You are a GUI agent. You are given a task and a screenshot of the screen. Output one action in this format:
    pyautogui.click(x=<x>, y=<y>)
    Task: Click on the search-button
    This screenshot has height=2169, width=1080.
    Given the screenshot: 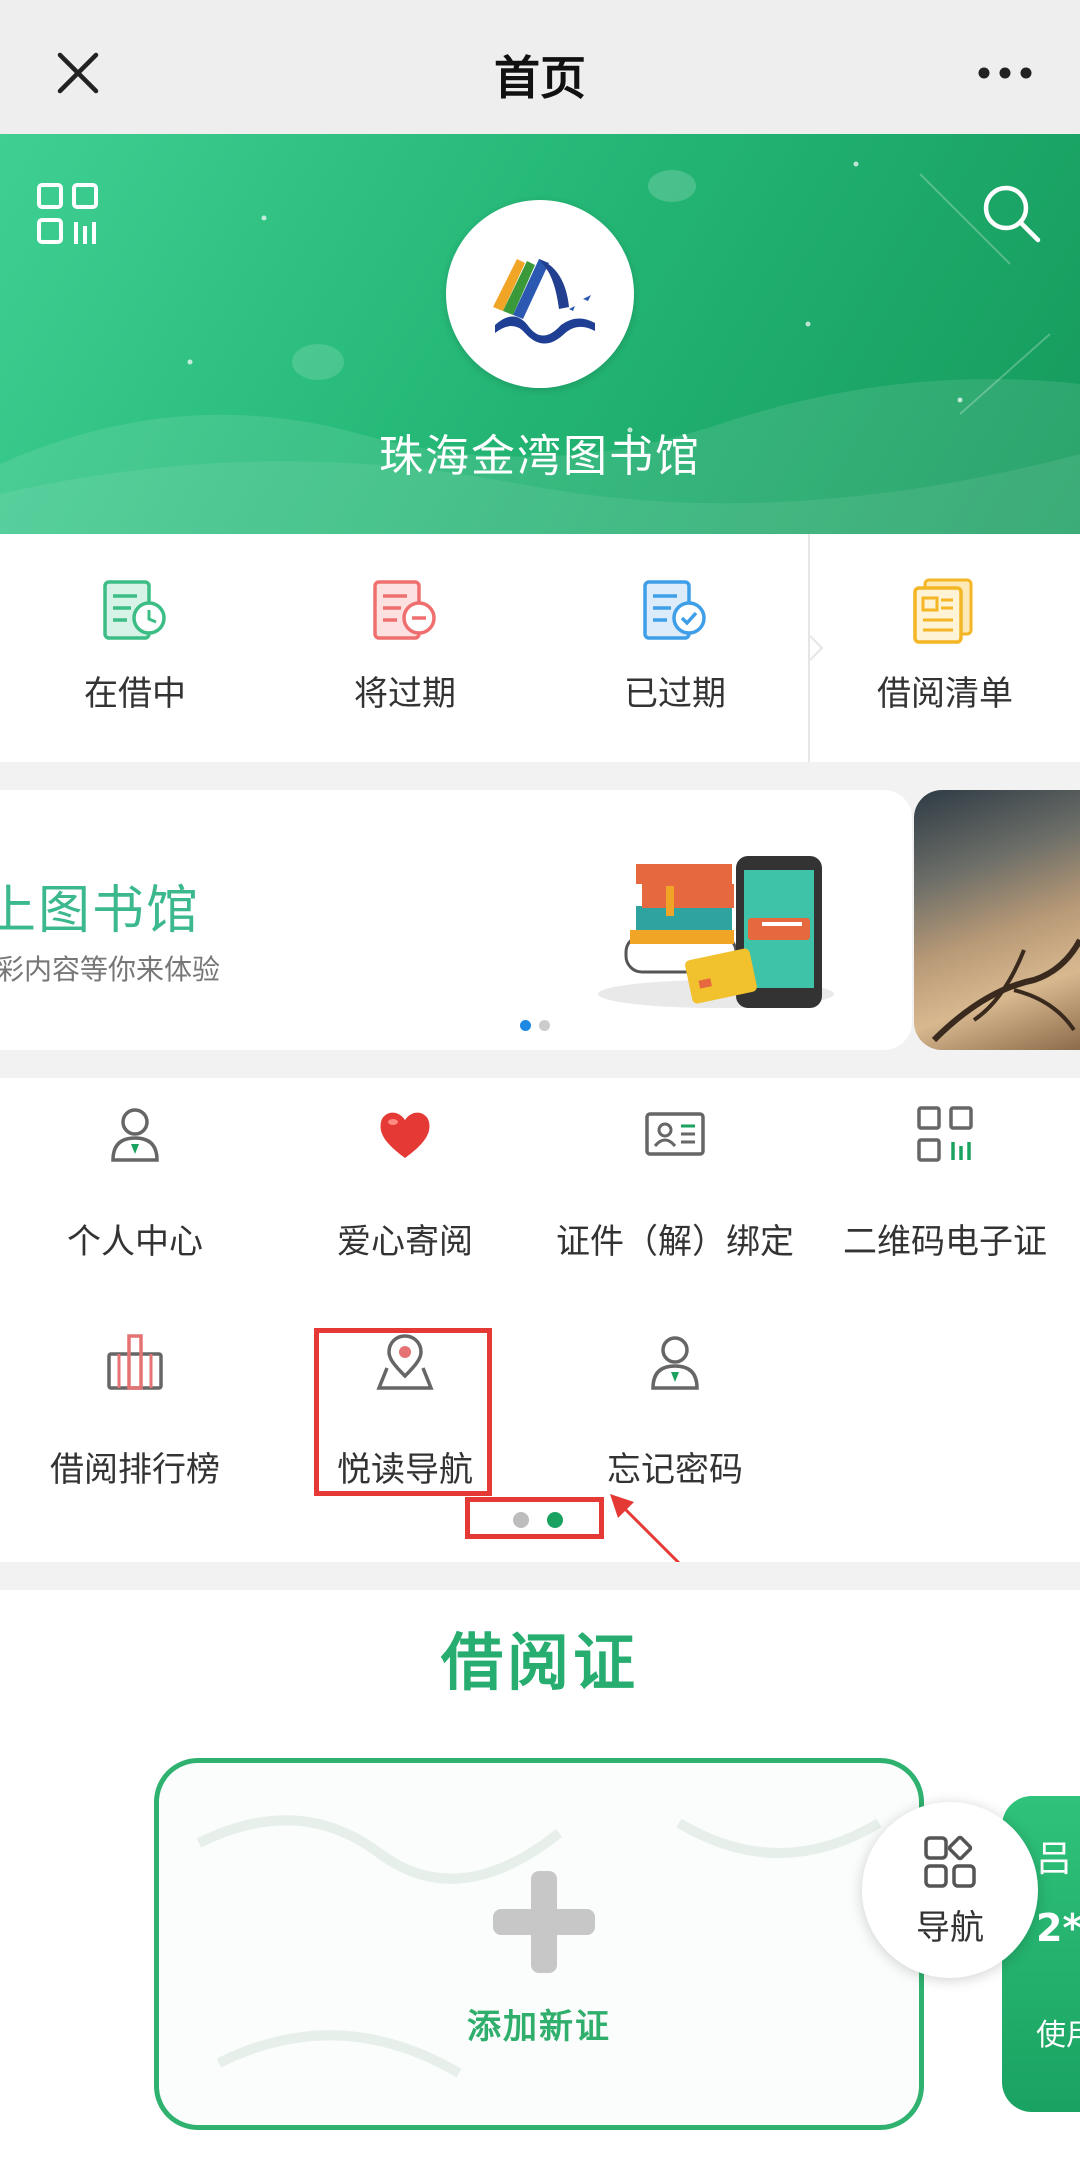 What is the action you would take?
    pyautogui.click(x=1012, y=214)
    